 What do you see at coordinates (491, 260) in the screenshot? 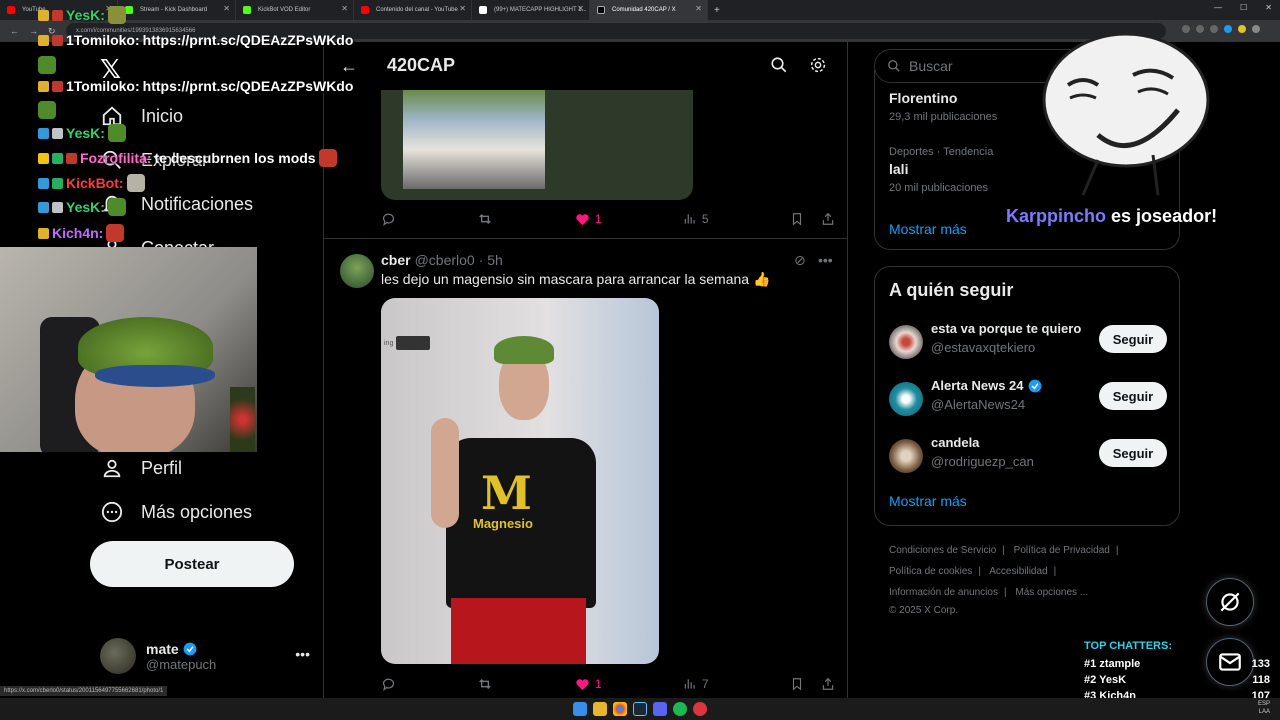
I see `post-time: · 5h` at bounding box center [491, 260].